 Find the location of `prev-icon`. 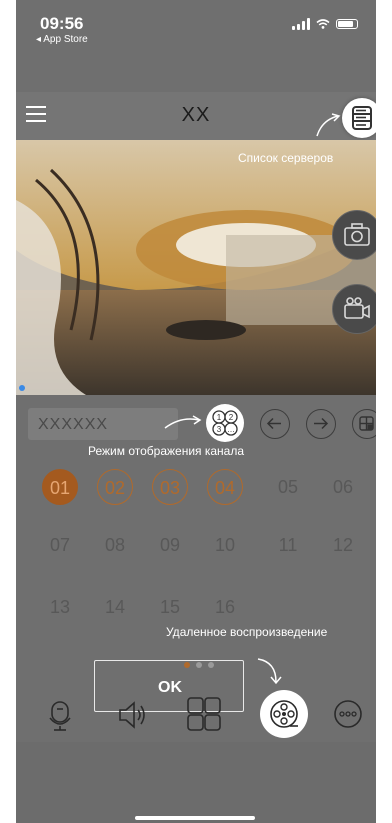

prev-icon is located at coordinates (273, 423).